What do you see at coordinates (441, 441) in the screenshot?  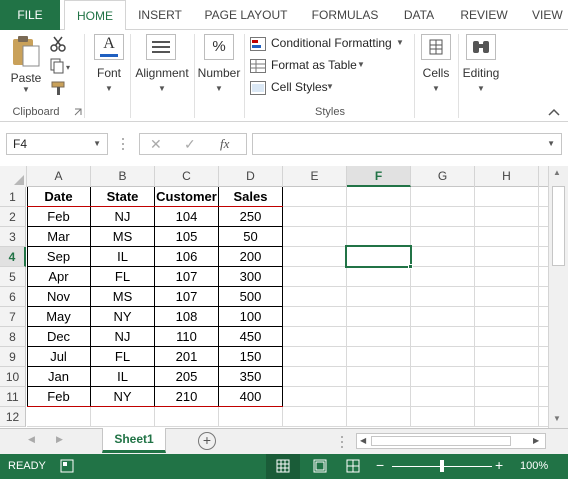 I see `horizontal-scroll-thumb` at bounding box center [441, 441].